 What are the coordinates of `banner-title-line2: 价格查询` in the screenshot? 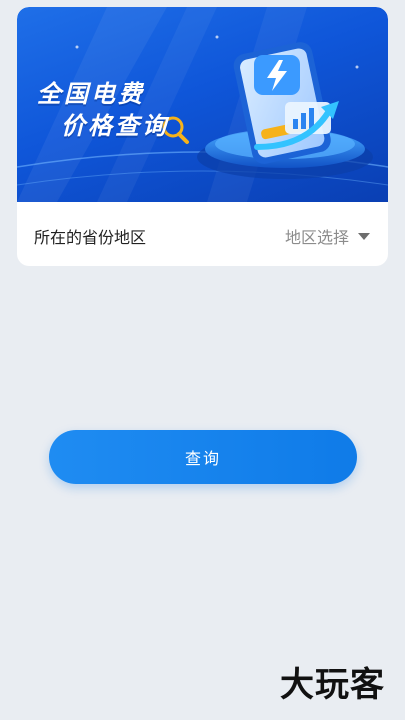 It's located at (115, 126).